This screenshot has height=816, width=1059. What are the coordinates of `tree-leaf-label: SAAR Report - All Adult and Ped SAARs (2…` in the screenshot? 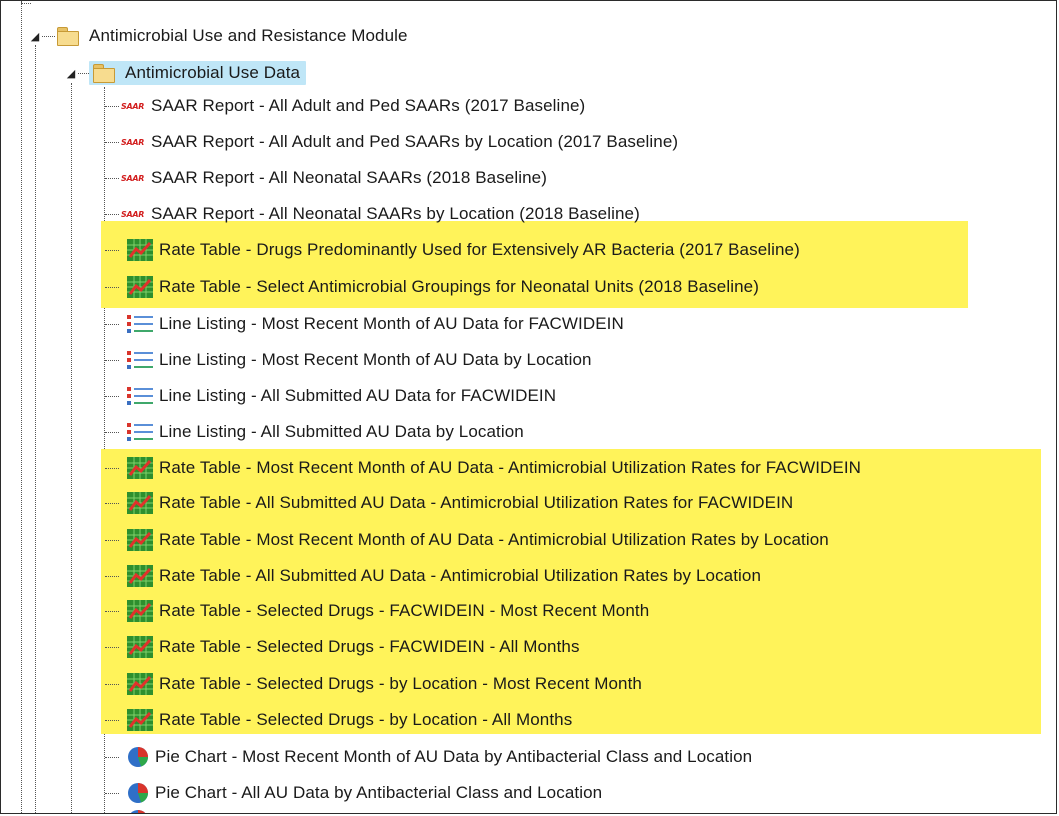 It's located at (368, 105).